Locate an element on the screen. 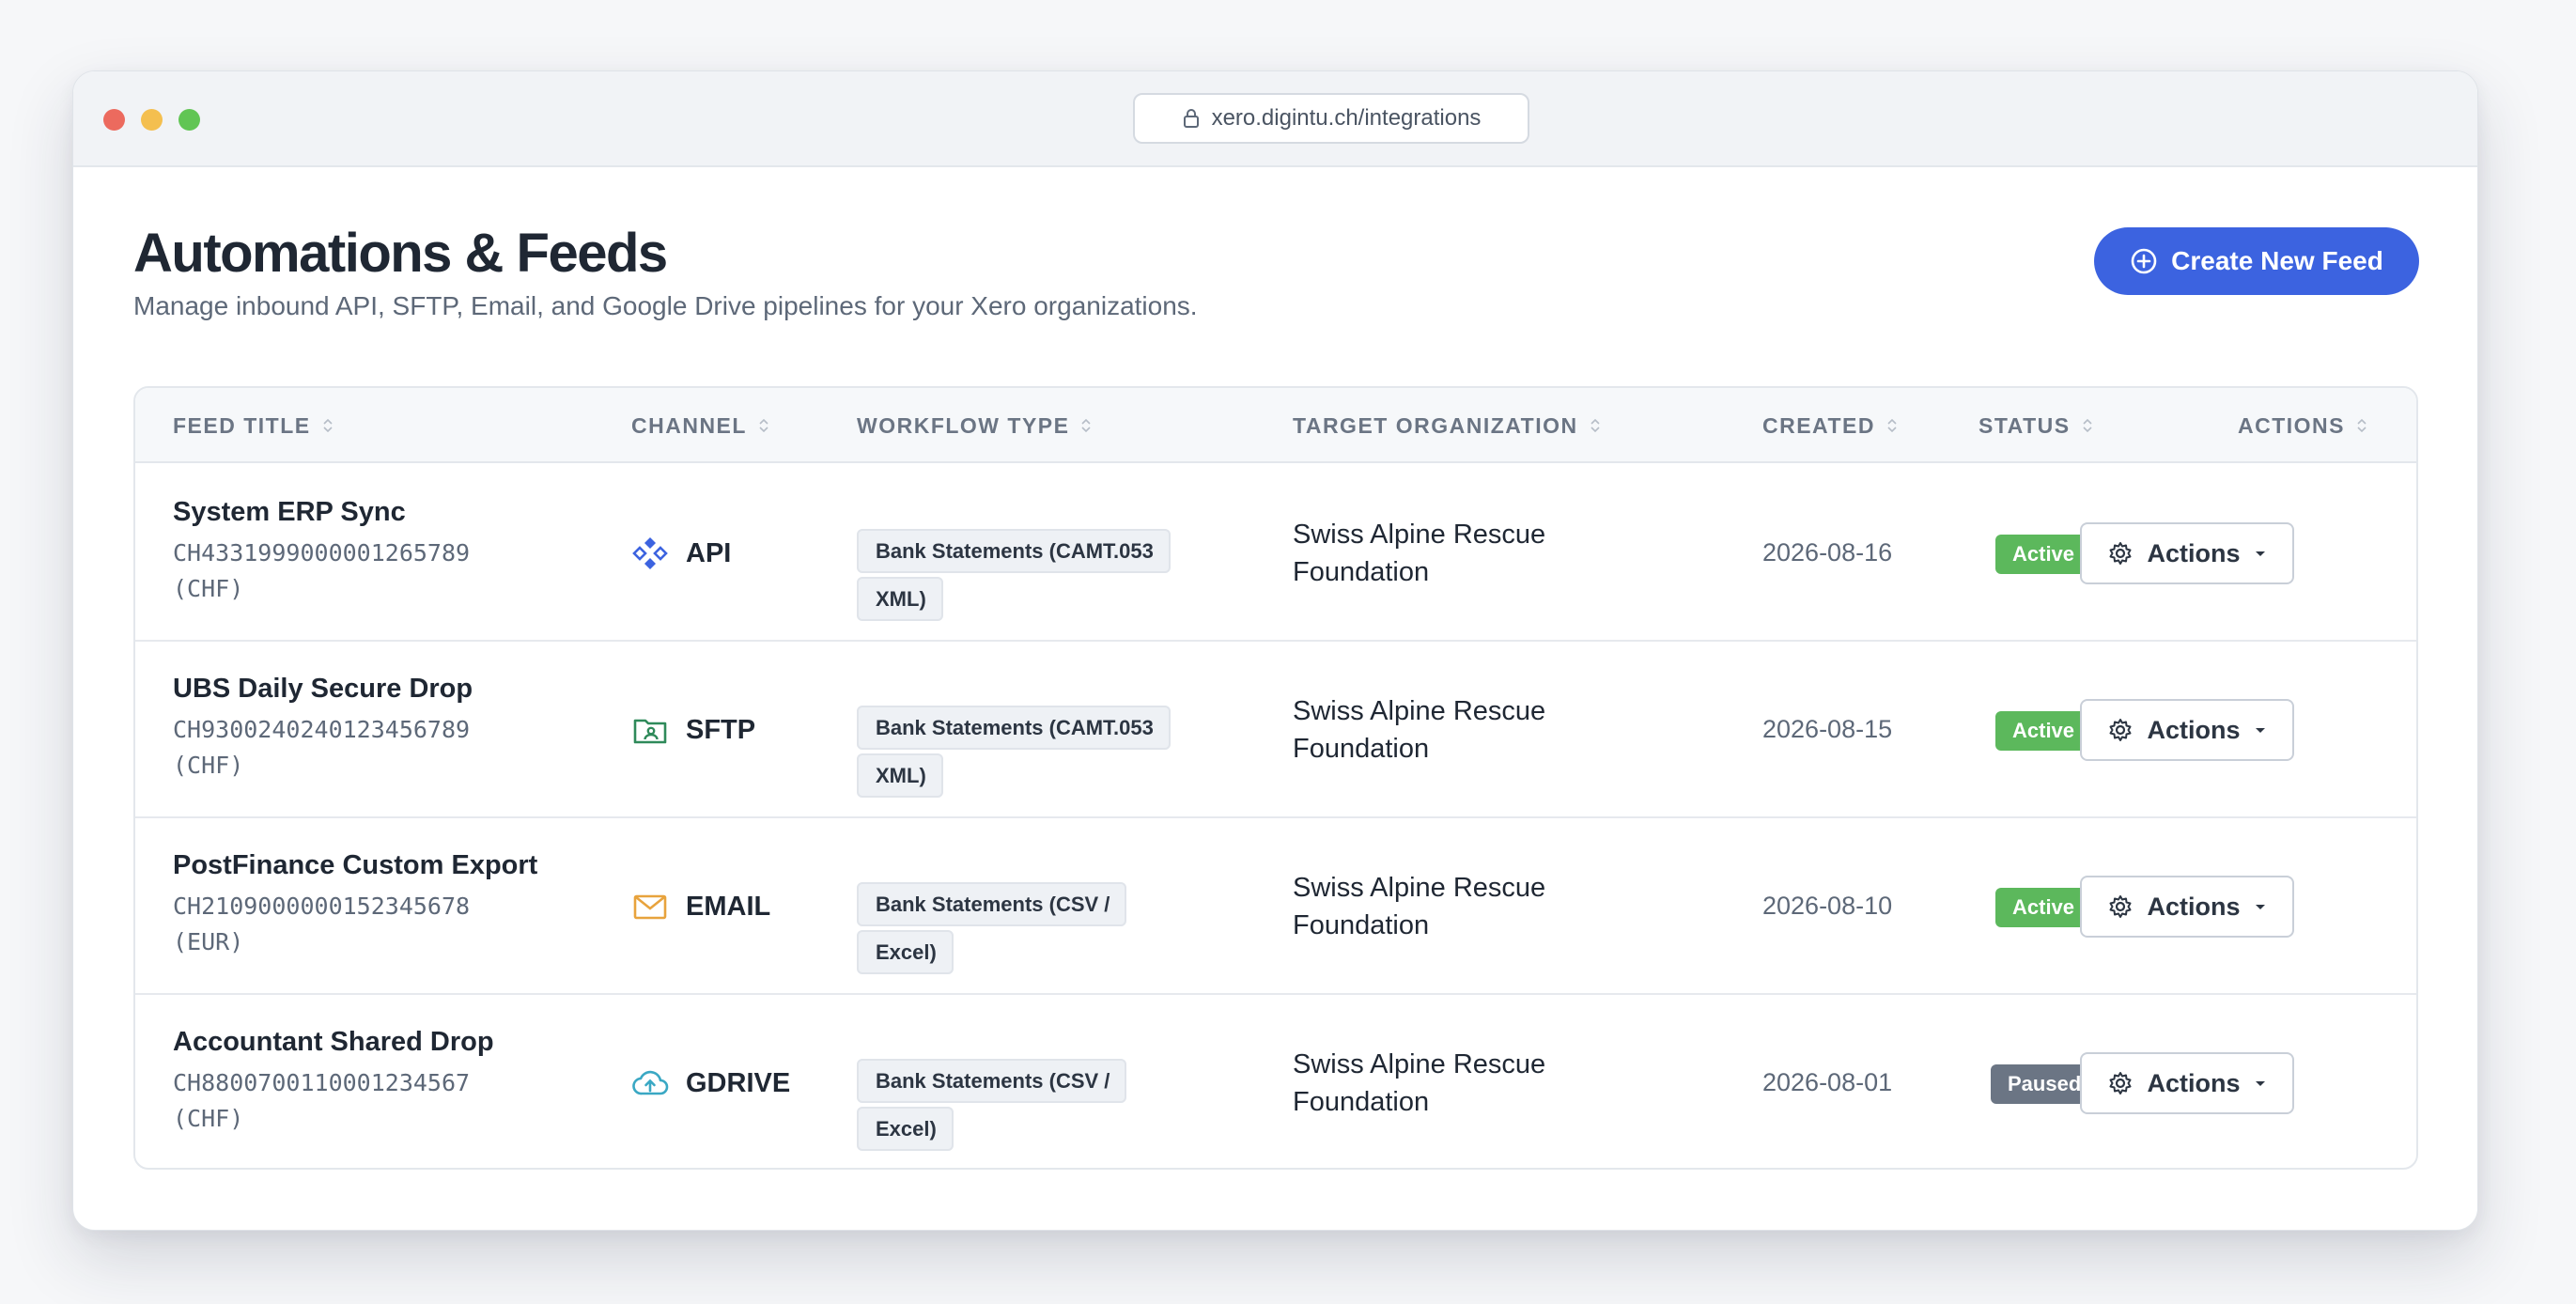 This screenshot has height=1304, width=2576. close-window-button is located at coordinates (114, 120).